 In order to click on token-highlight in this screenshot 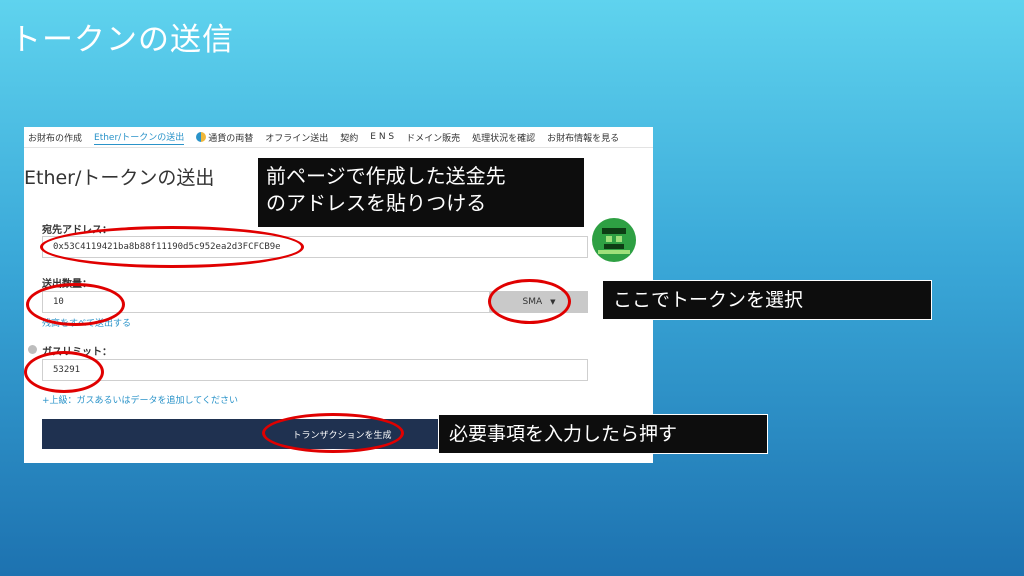, I will do `click(529, 301)`.